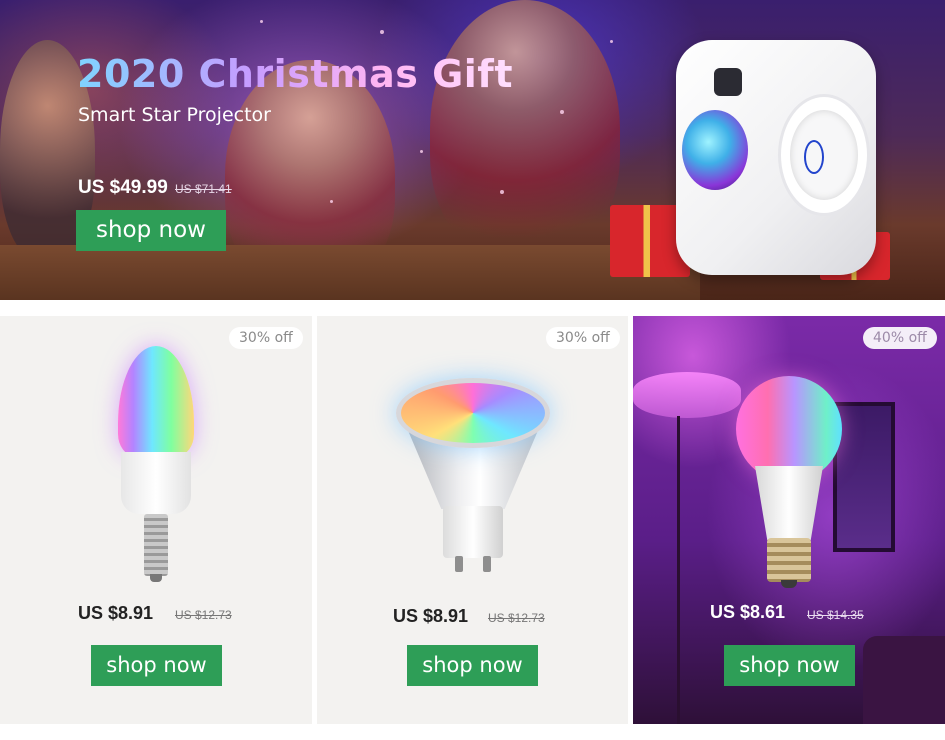  Describe the element at coordinates (156, 483) in the screenshot. I see `bulb-body` at that location.